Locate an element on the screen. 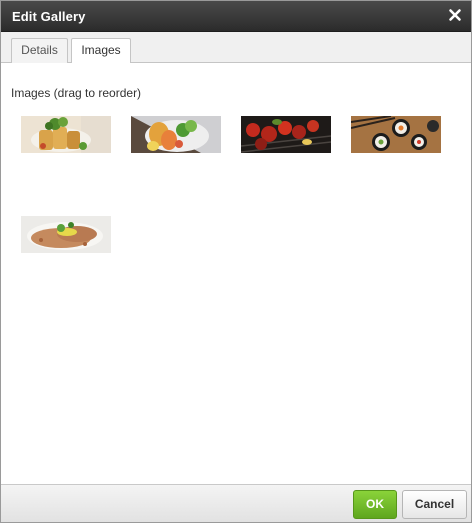  close-icon is located at coordinates (455, 15).